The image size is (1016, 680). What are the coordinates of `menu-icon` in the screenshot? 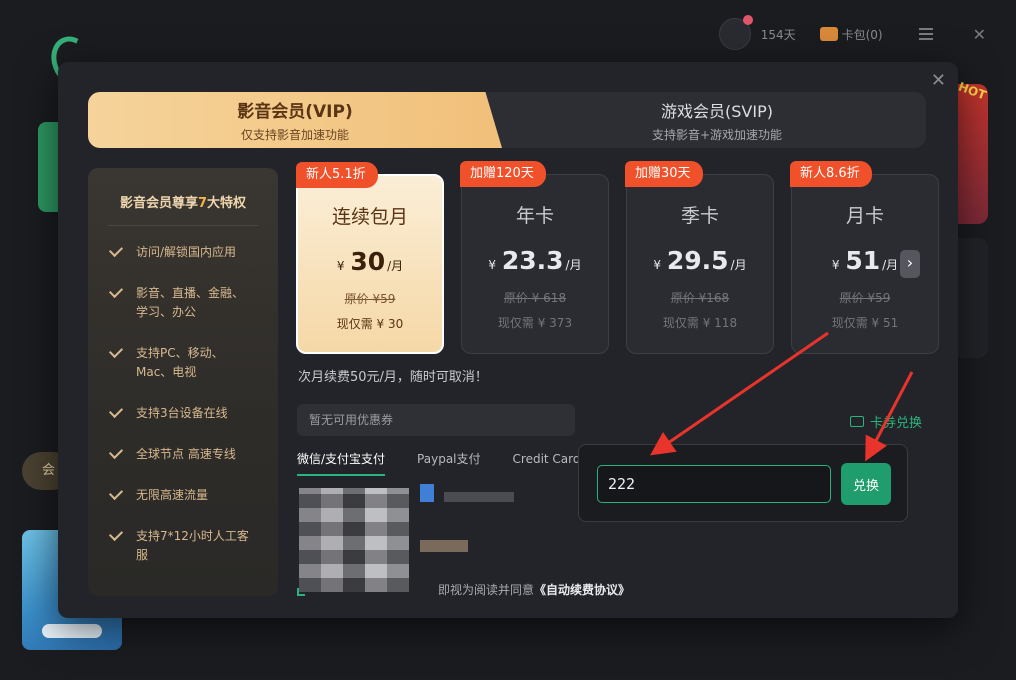 It's located at (925, 34).